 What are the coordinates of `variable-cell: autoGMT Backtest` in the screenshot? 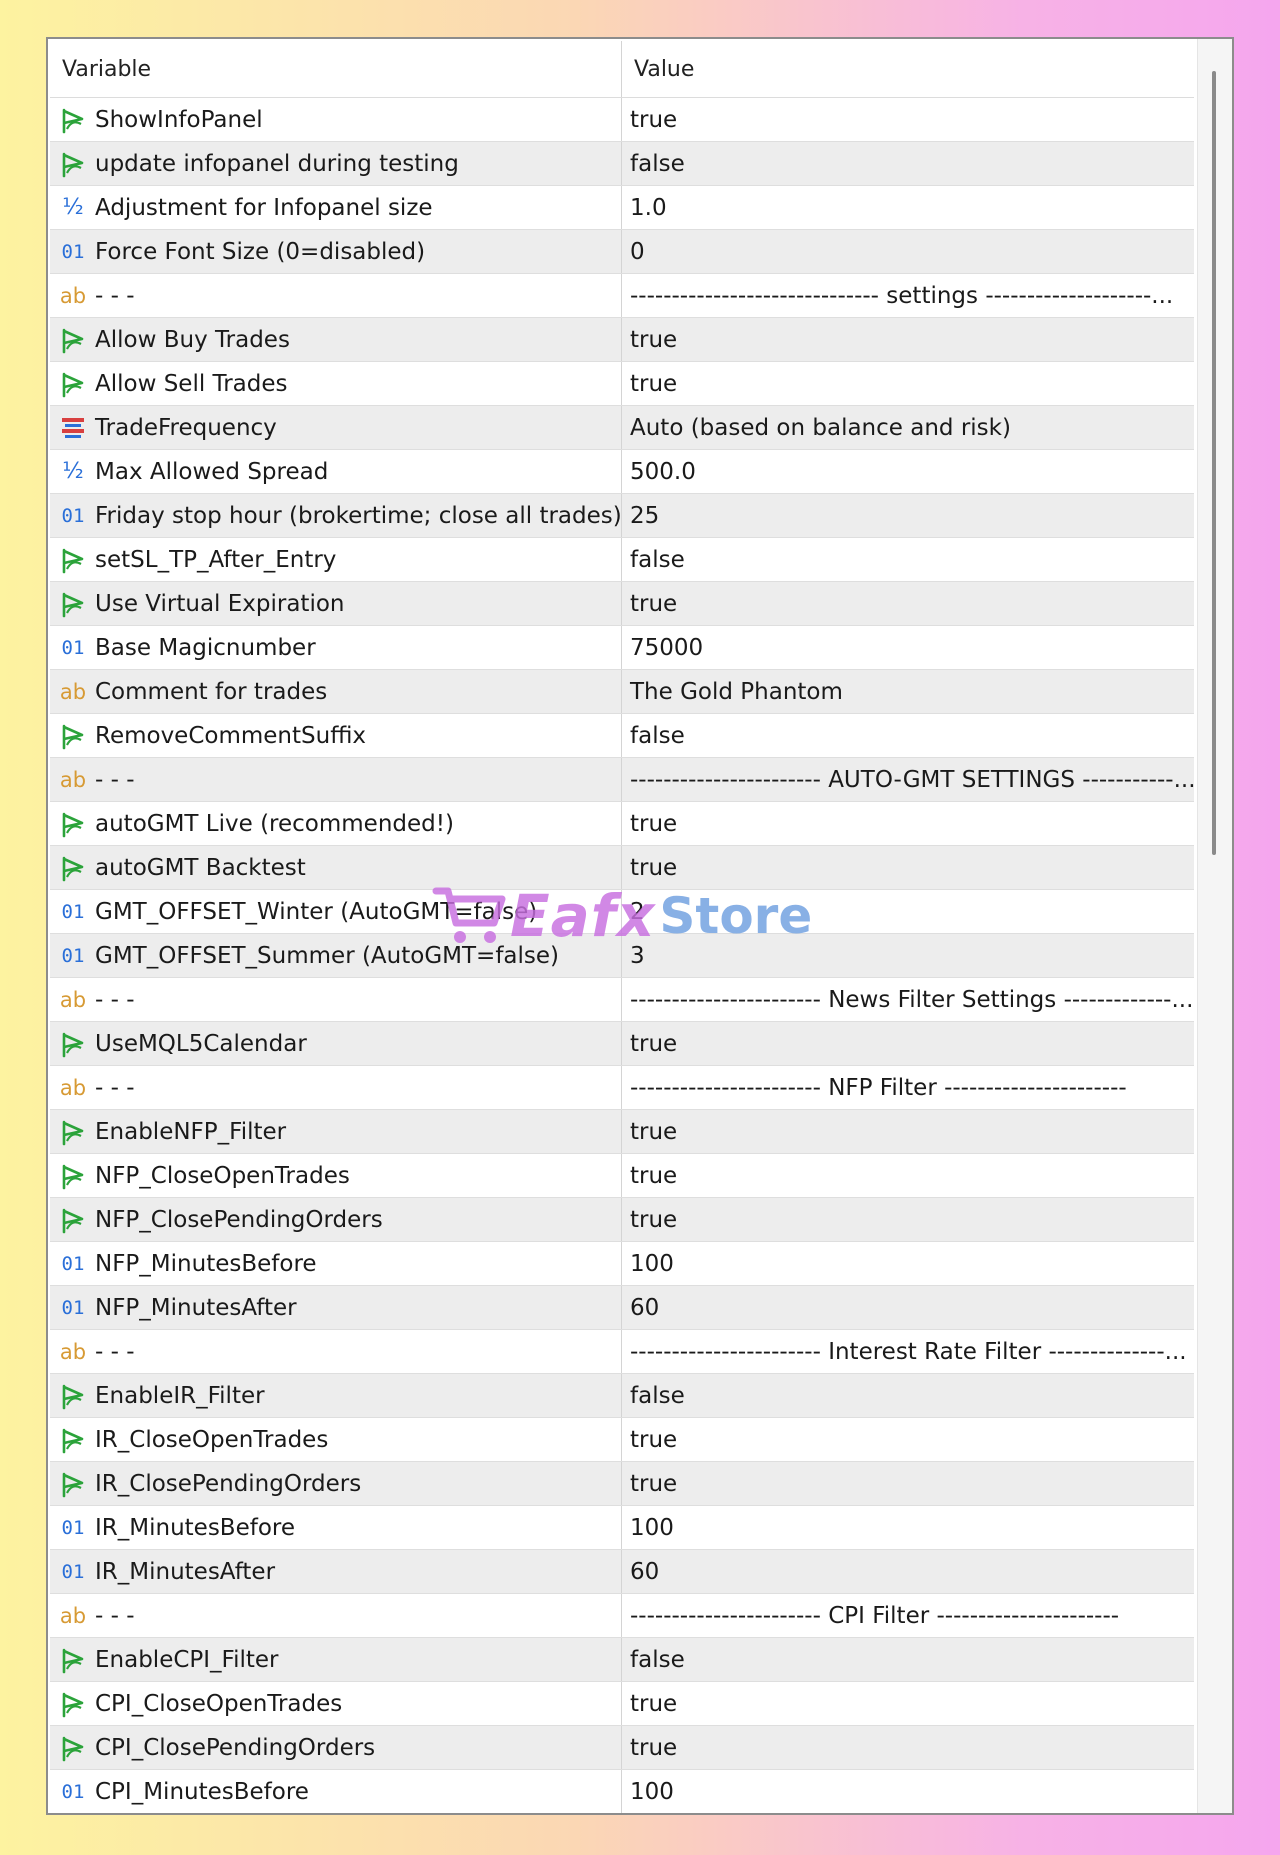 It's located at (336, 867).